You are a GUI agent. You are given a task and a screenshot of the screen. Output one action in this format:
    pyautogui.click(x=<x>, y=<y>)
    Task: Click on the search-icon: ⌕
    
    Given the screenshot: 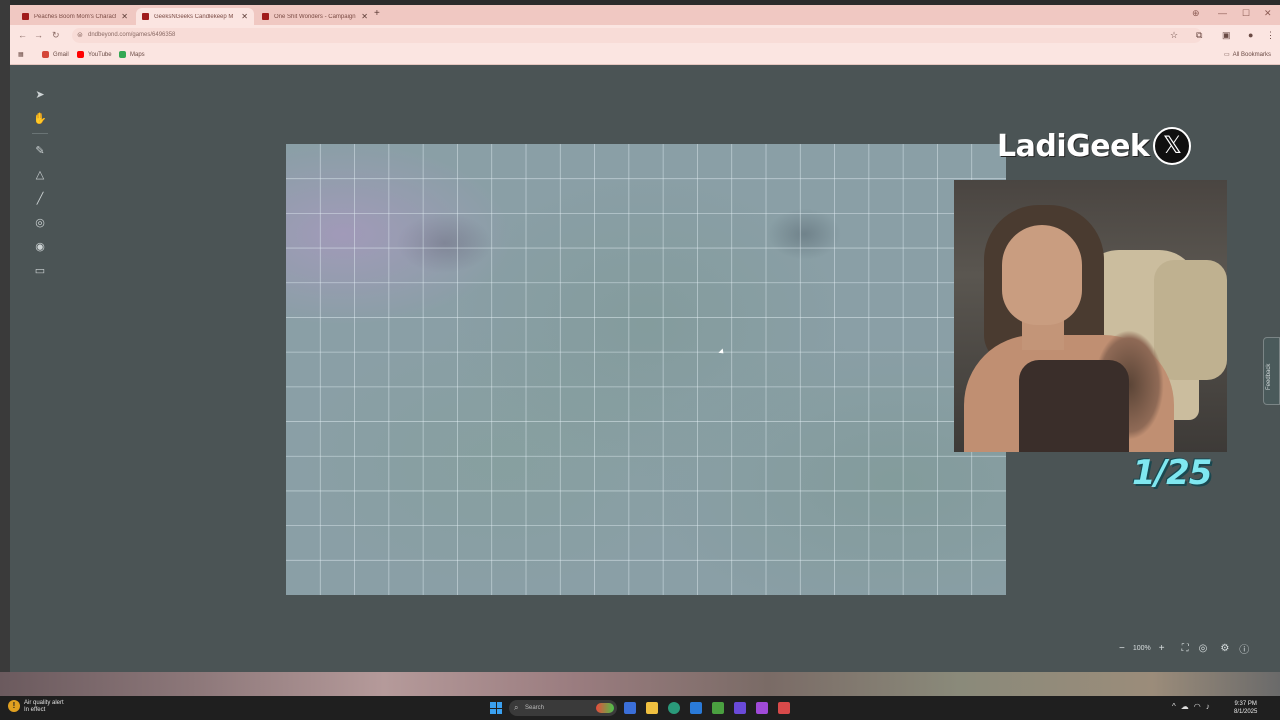 What is the action you would take?
    pyautogui.click(x=516, y=707)
    